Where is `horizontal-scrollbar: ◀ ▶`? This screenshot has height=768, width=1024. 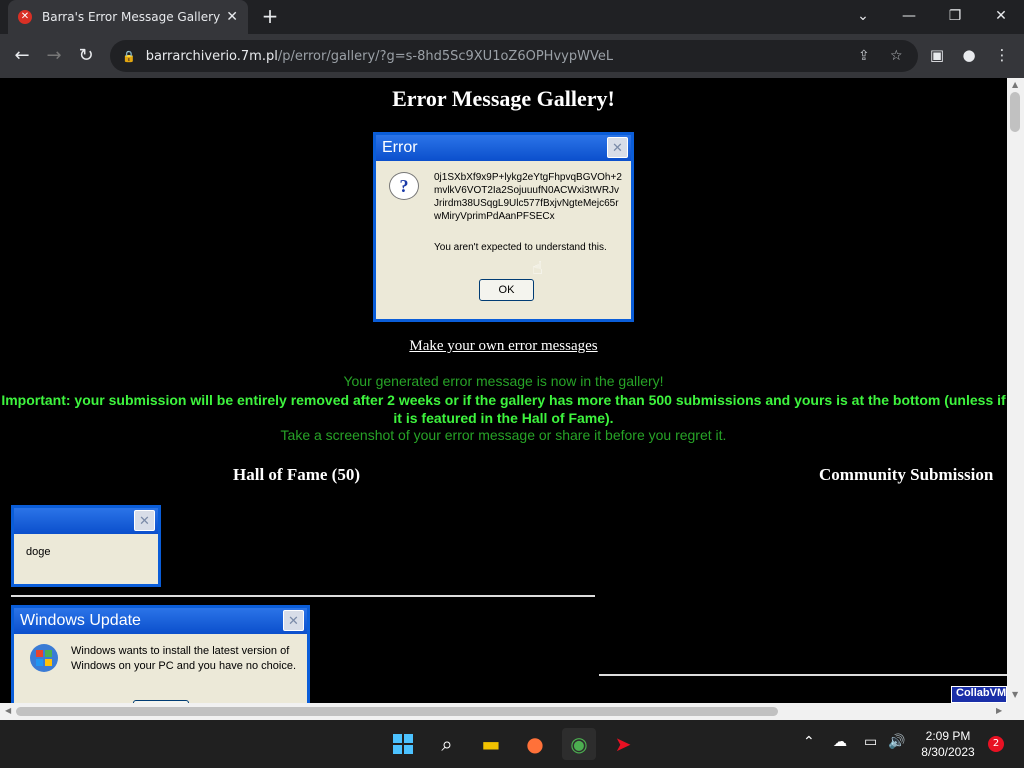
horizontal-scrollbar: ◀ ▶ is located at coordinates (512, 711).